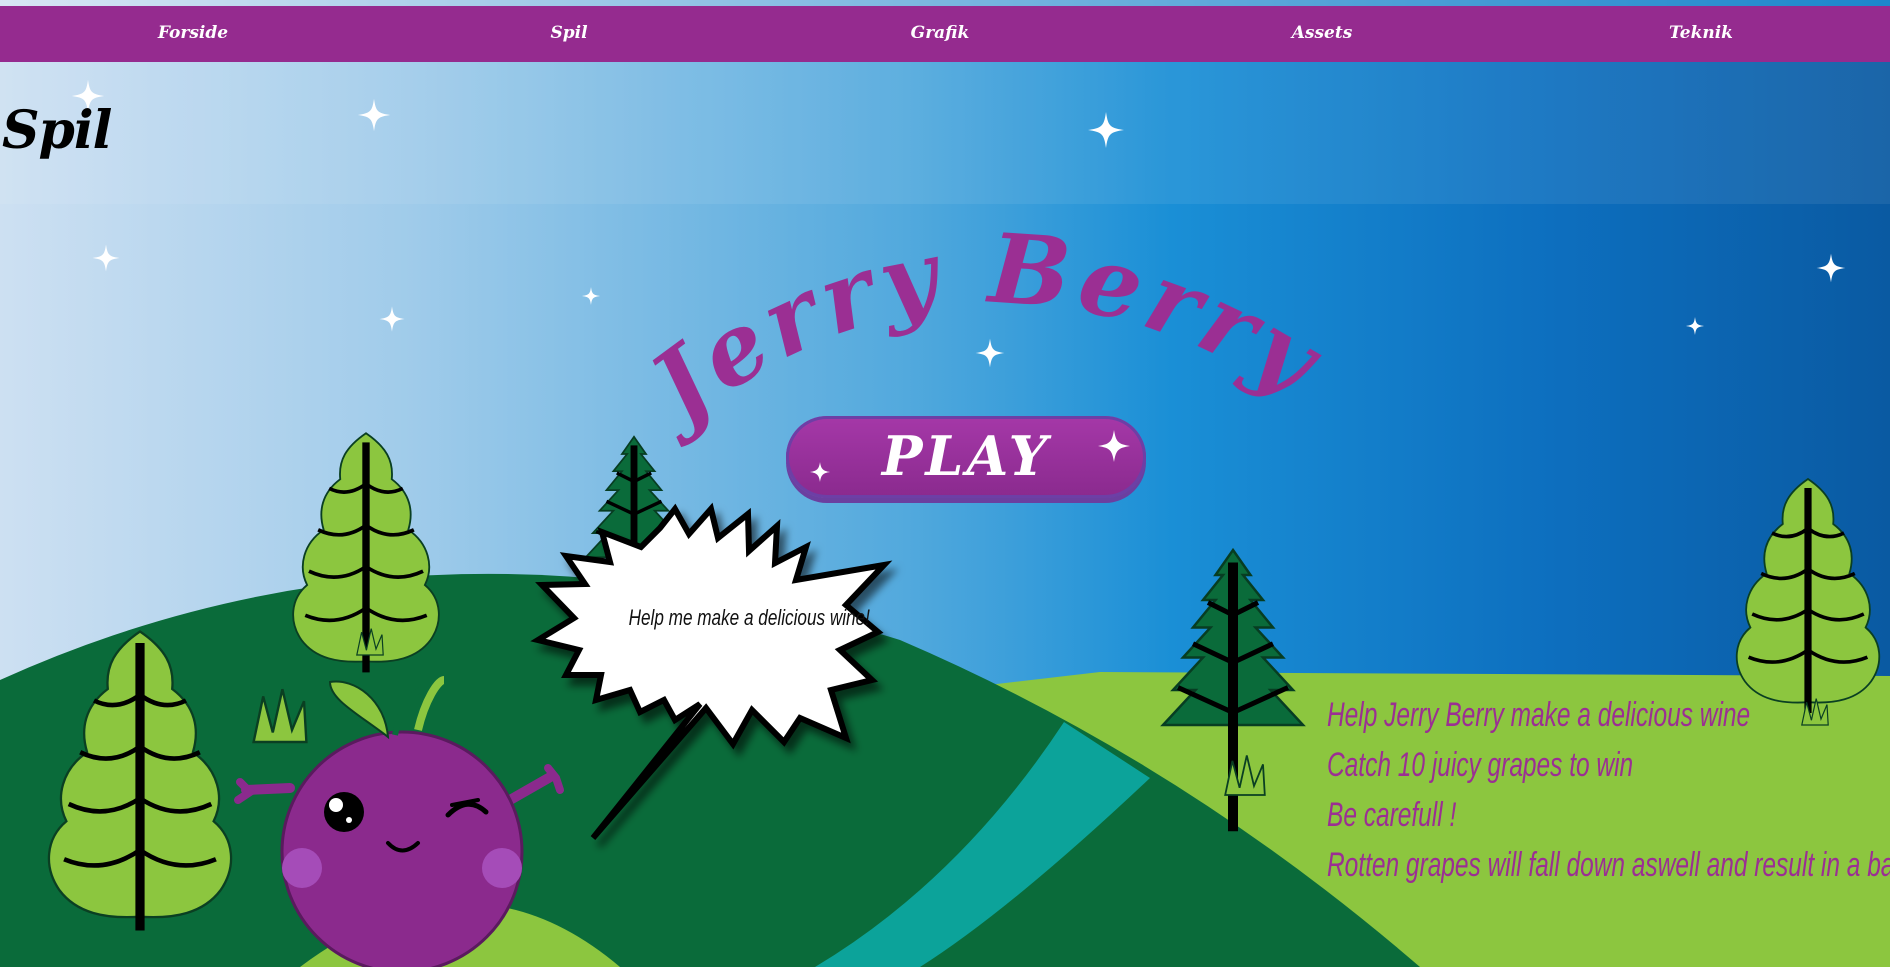 The height and width of the screenshot is (967, 1890). I want to click on instruction-line: Be carefull !, so click(1392, 815).